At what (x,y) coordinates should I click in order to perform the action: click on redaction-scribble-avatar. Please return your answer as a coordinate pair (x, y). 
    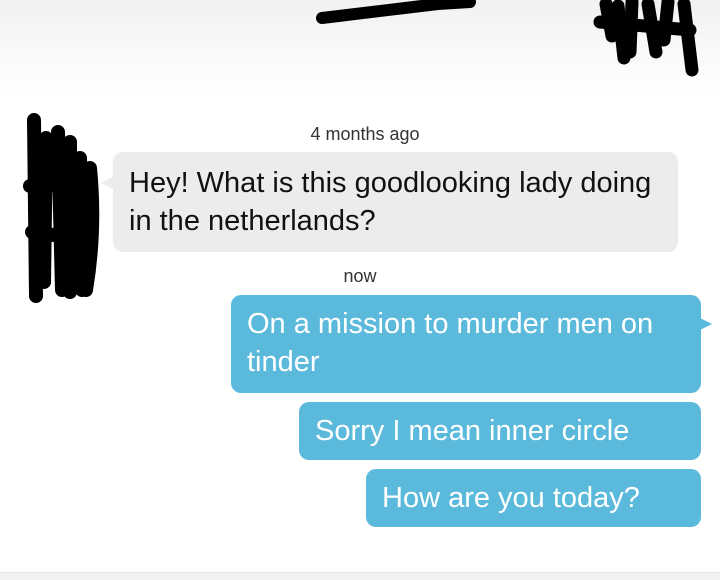
    Looking at the image, I should click on (61, 208).